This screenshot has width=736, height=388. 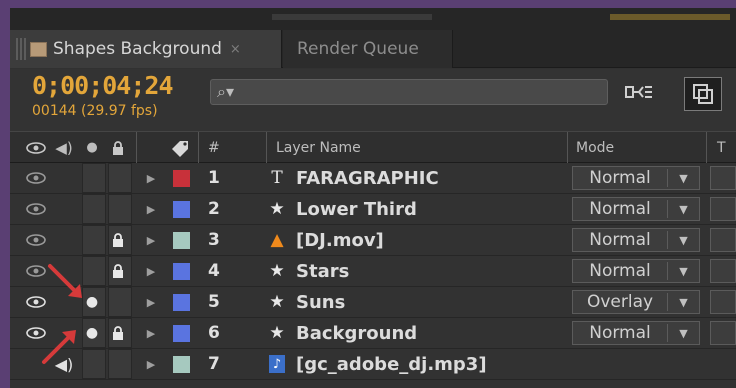 I want to click on layer-name: Suns, so click(x=431, y=302).